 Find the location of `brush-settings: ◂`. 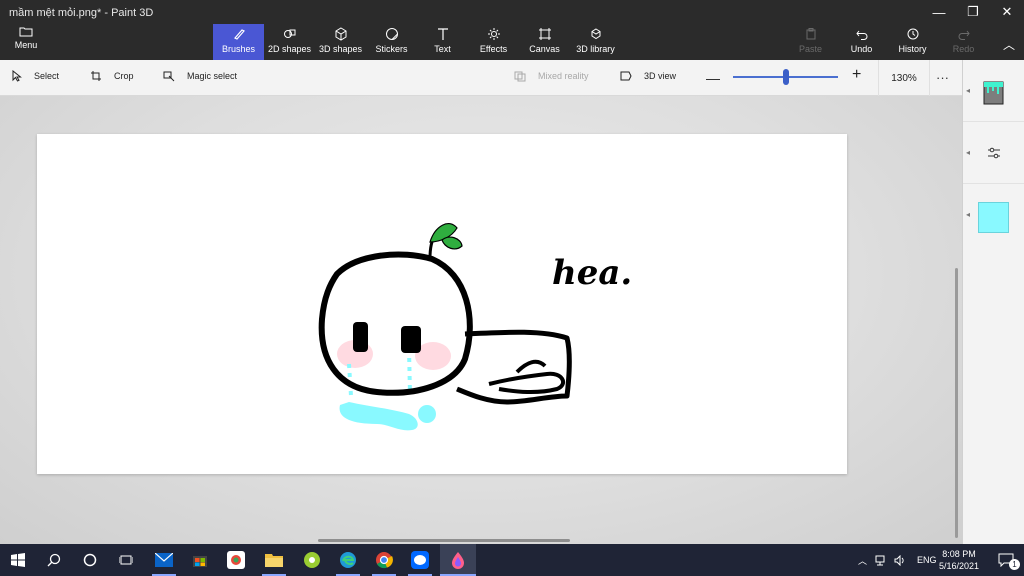

brush-settings: ◂ is located at coordinates (993, 153).